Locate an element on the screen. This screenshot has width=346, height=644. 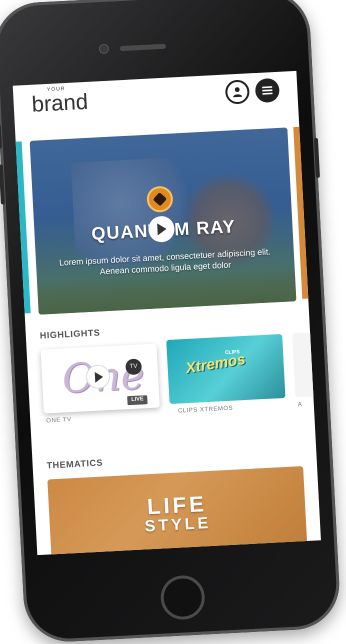
highlight-card-onetv: One TV LIVE is located at coordinates (100, 378).